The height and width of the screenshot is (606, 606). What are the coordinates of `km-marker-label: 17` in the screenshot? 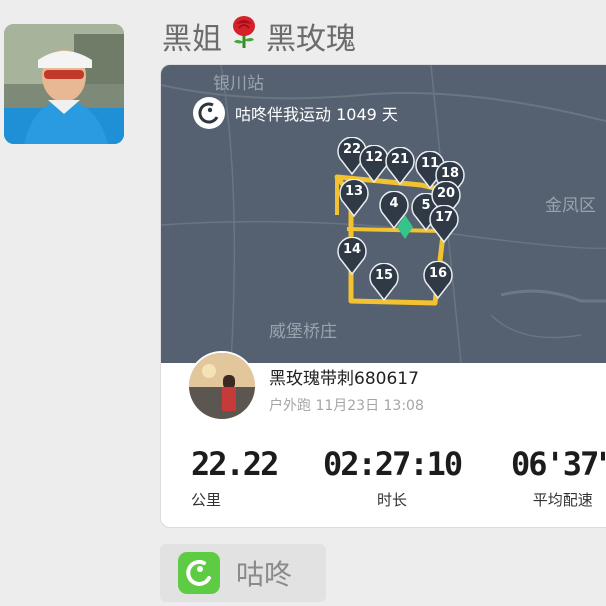 It's located at (444, 217).